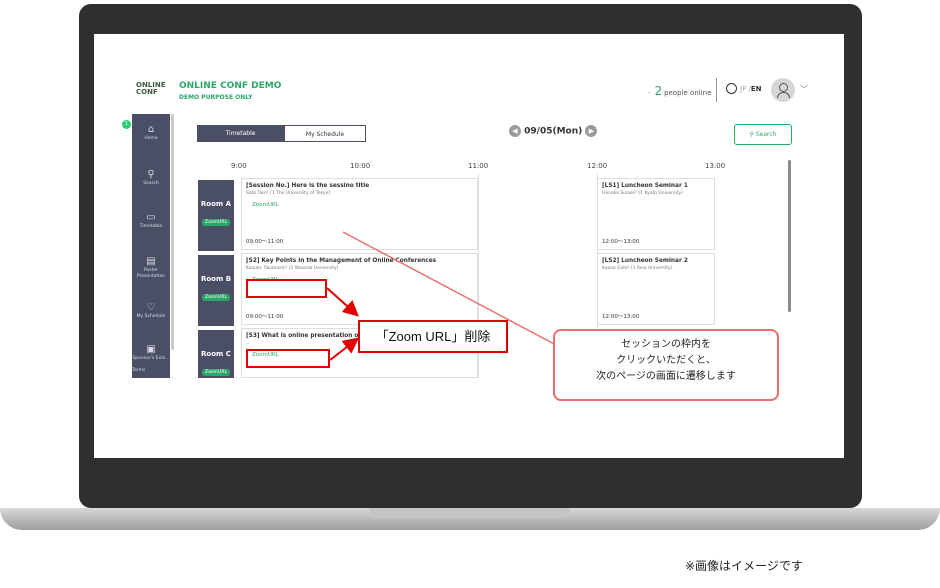  What do you see at coordinates (666, 376) in the screenshot?
I see `callout-line: 次のページの画面に遷移します` at bounding box center [666, 376].